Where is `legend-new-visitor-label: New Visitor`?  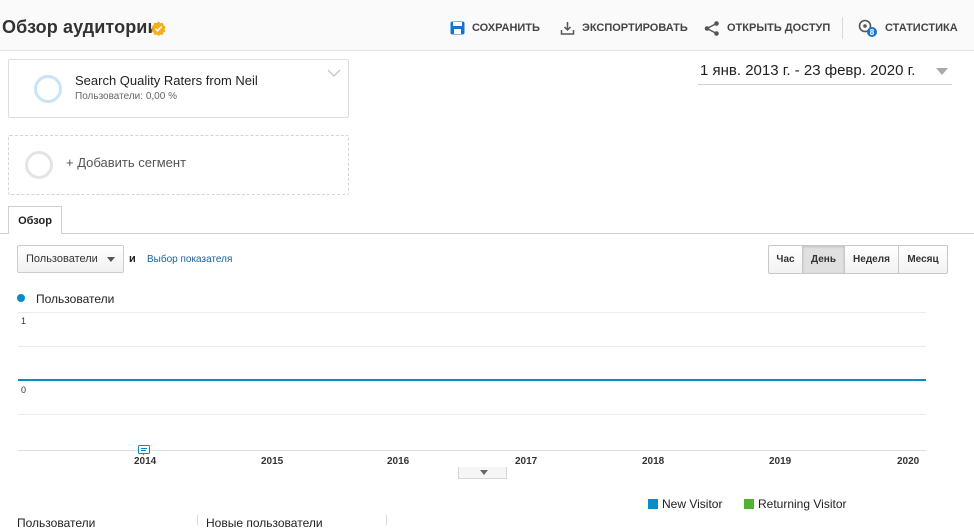
legend-new-visitor-label: New Visitor is located at coordinates (692, 504).